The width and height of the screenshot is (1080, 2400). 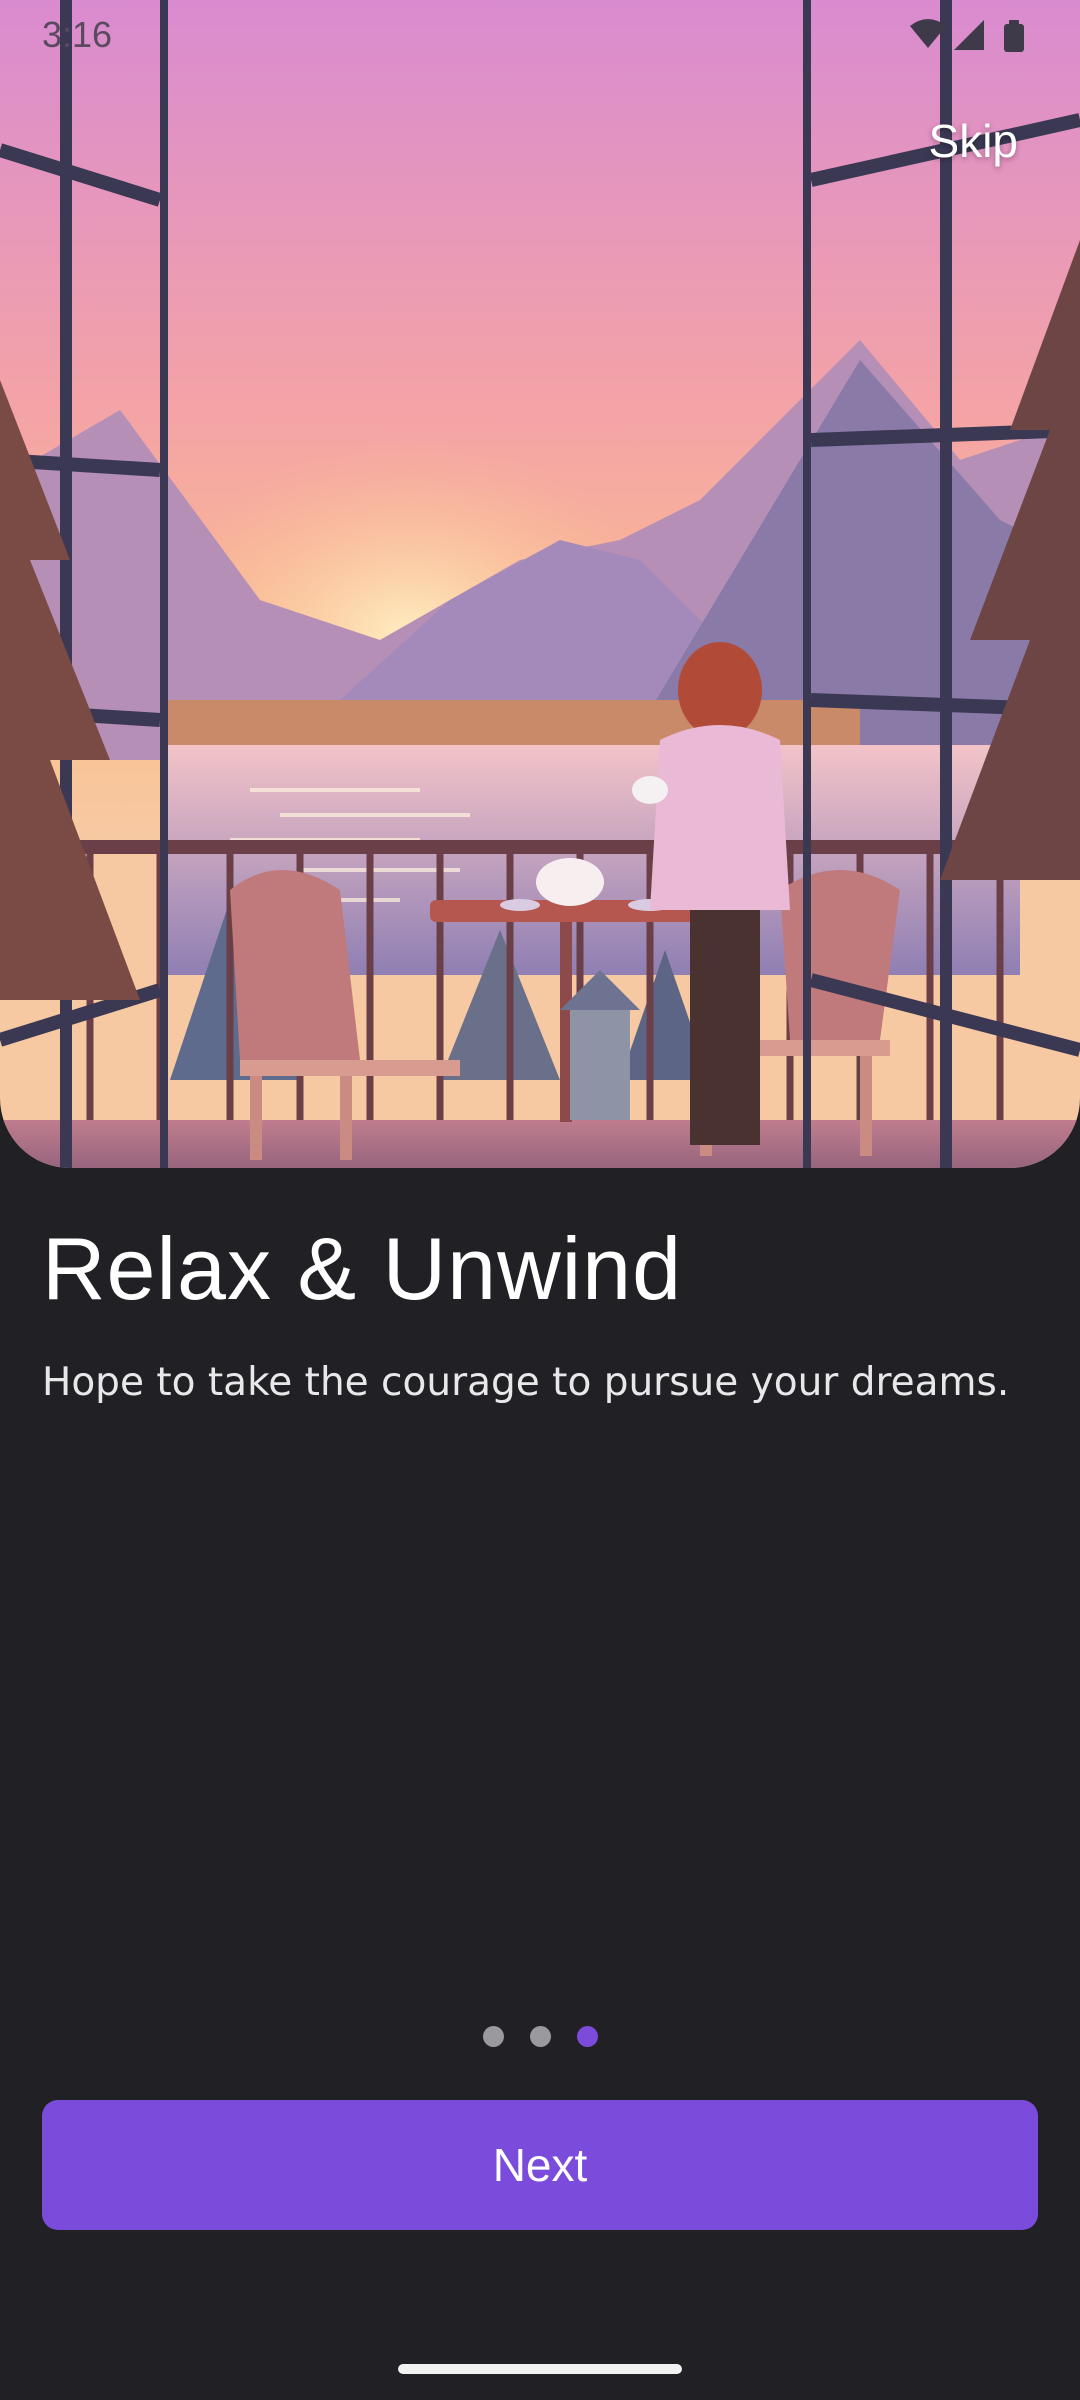 I want to click on status-bar: 3:16, so click(x=540, y=36).